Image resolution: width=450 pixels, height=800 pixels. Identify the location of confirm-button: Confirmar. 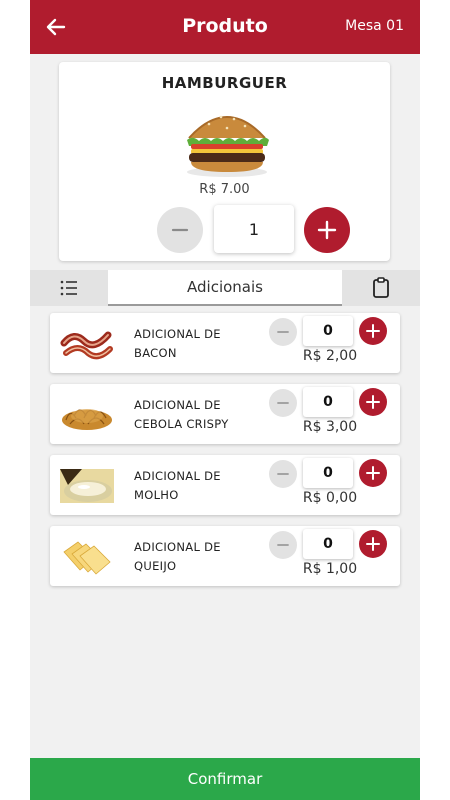
(225, 779).